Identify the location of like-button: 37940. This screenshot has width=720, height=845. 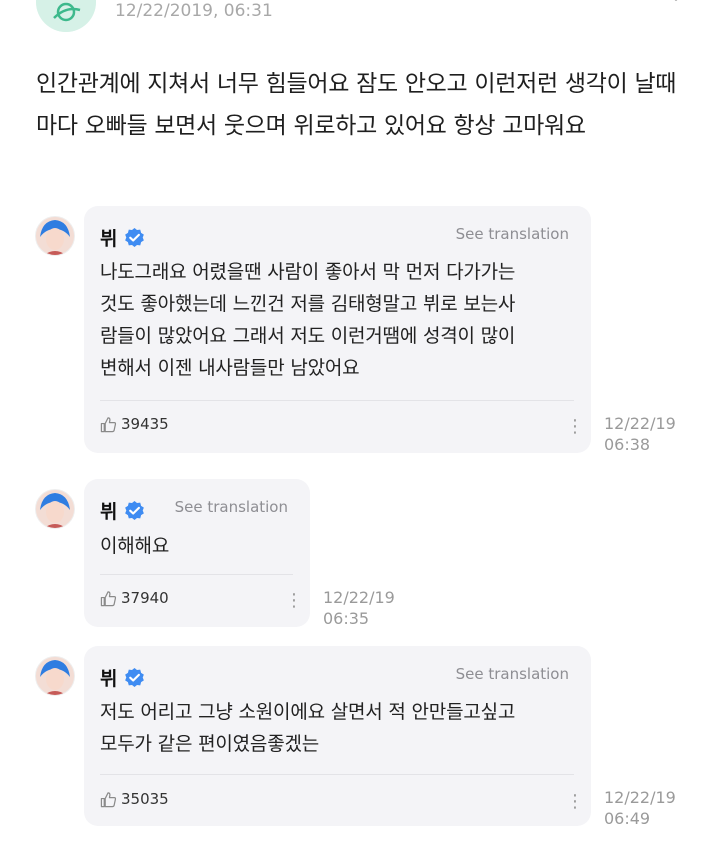
(134, 598).